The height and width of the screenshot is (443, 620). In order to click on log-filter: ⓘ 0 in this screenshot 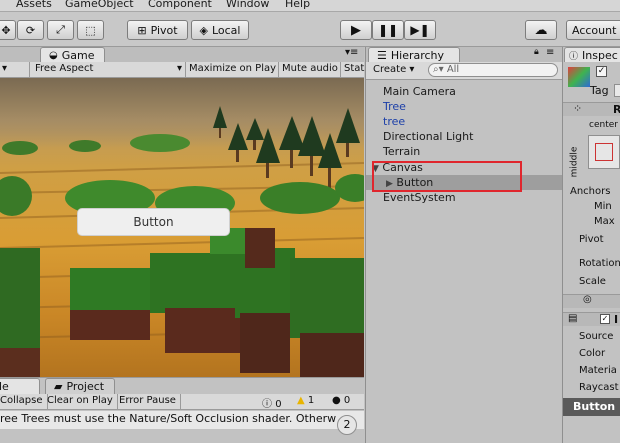, I will do `click(272, 402)`.